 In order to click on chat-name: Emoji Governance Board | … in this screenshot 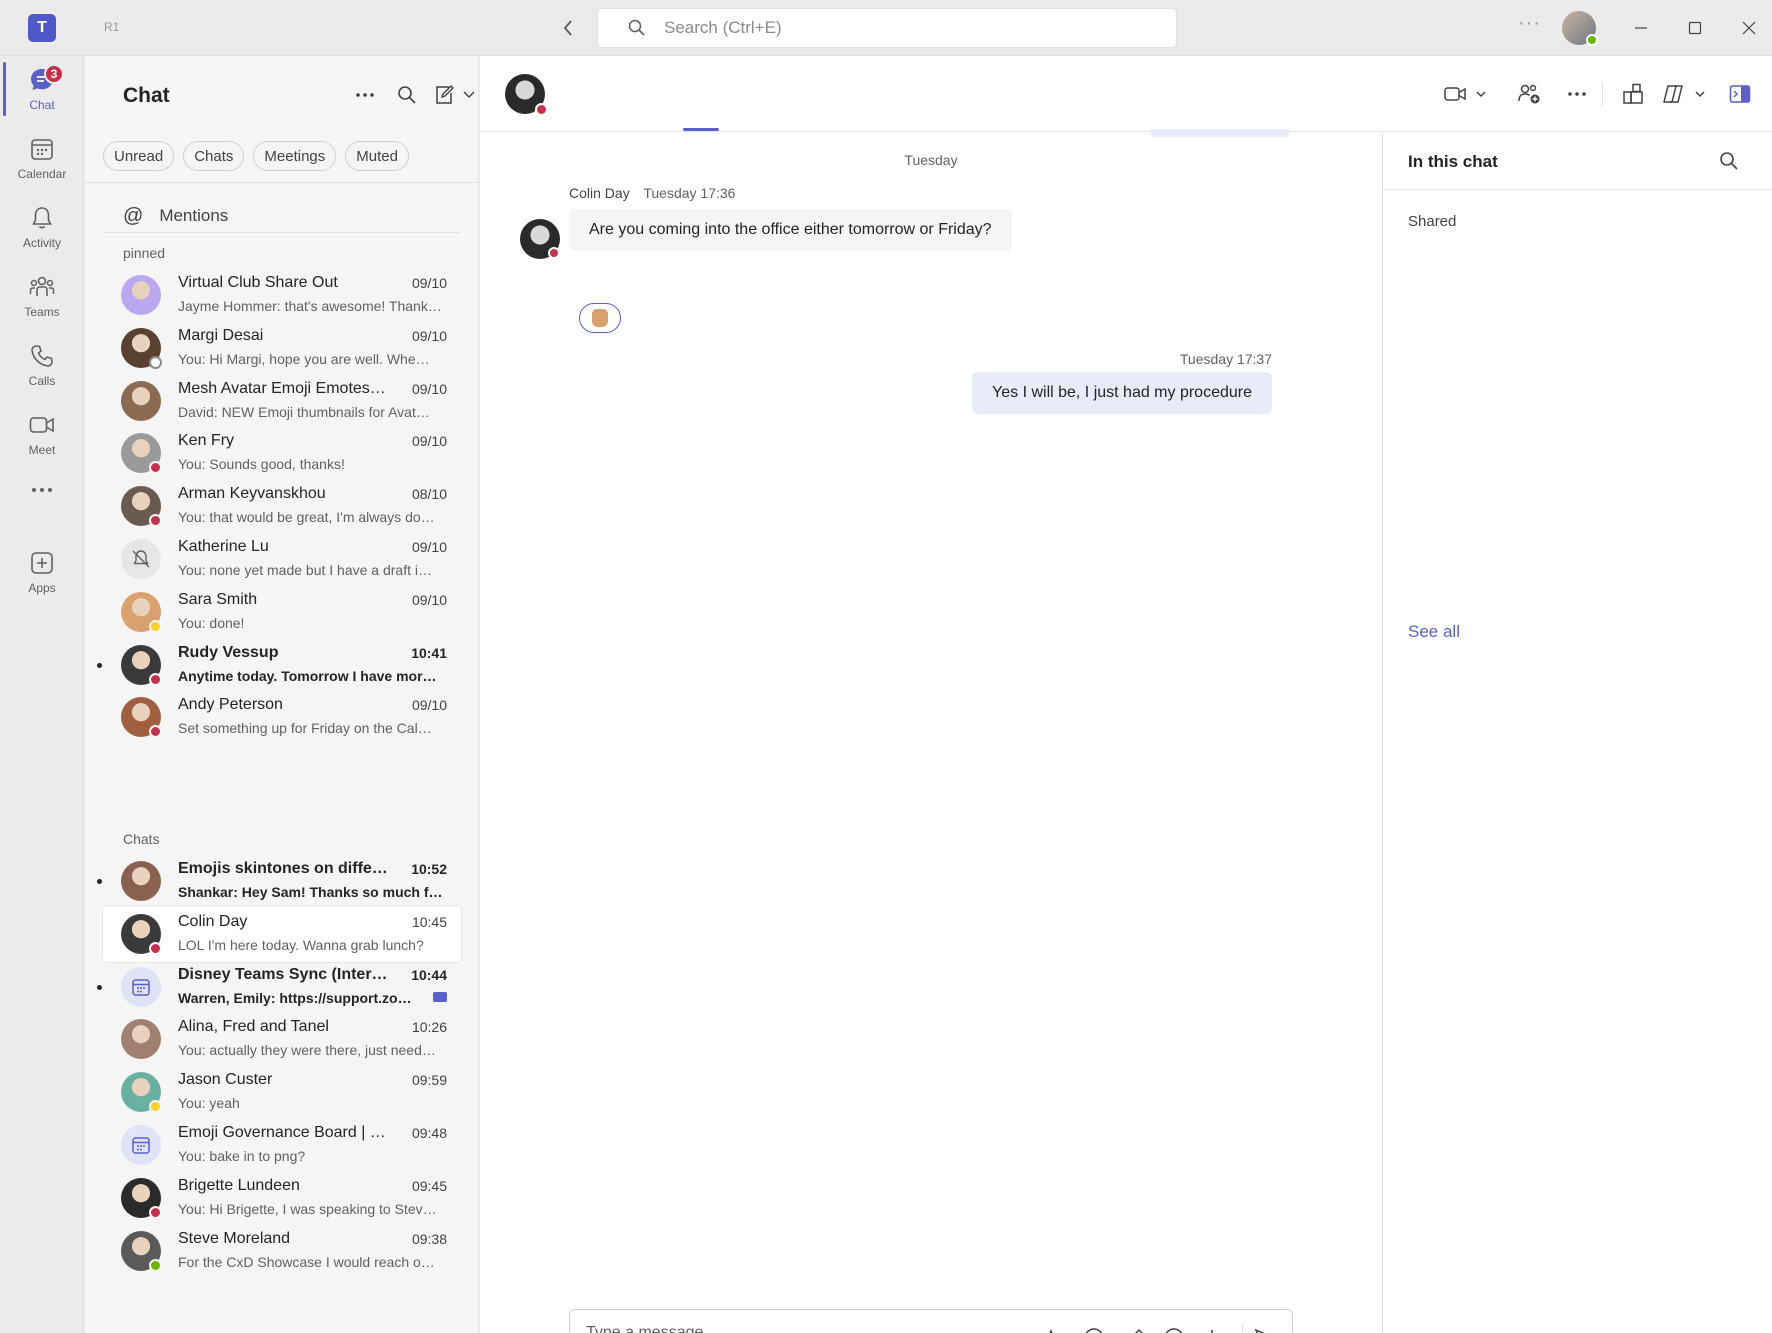, I will do `click(282, 1132)`.